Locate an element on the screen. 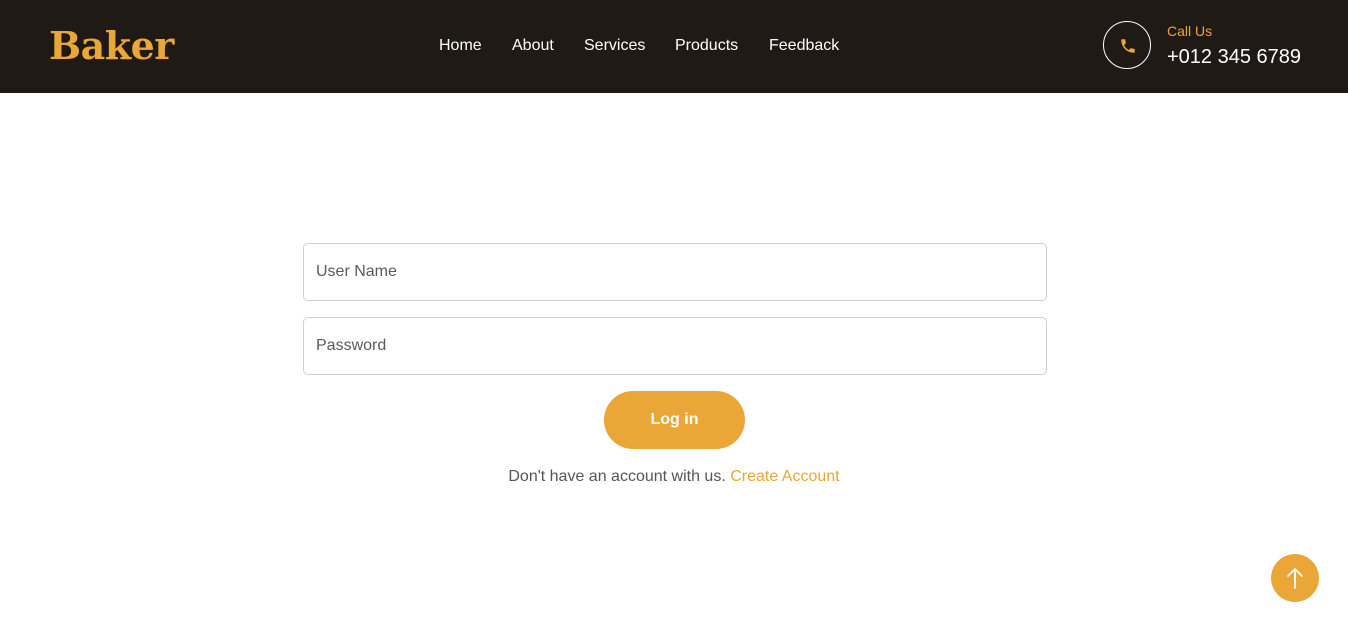 This screenshot has width=1348, height=621. phone-number: +012 345 6789 is located at coordinates (1234, 57).